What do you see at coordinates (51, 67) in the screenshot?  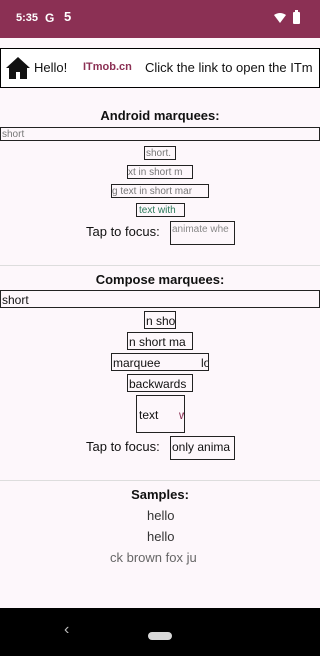 I see `banner-hello: Hello!` at bounding box center [51, 67].